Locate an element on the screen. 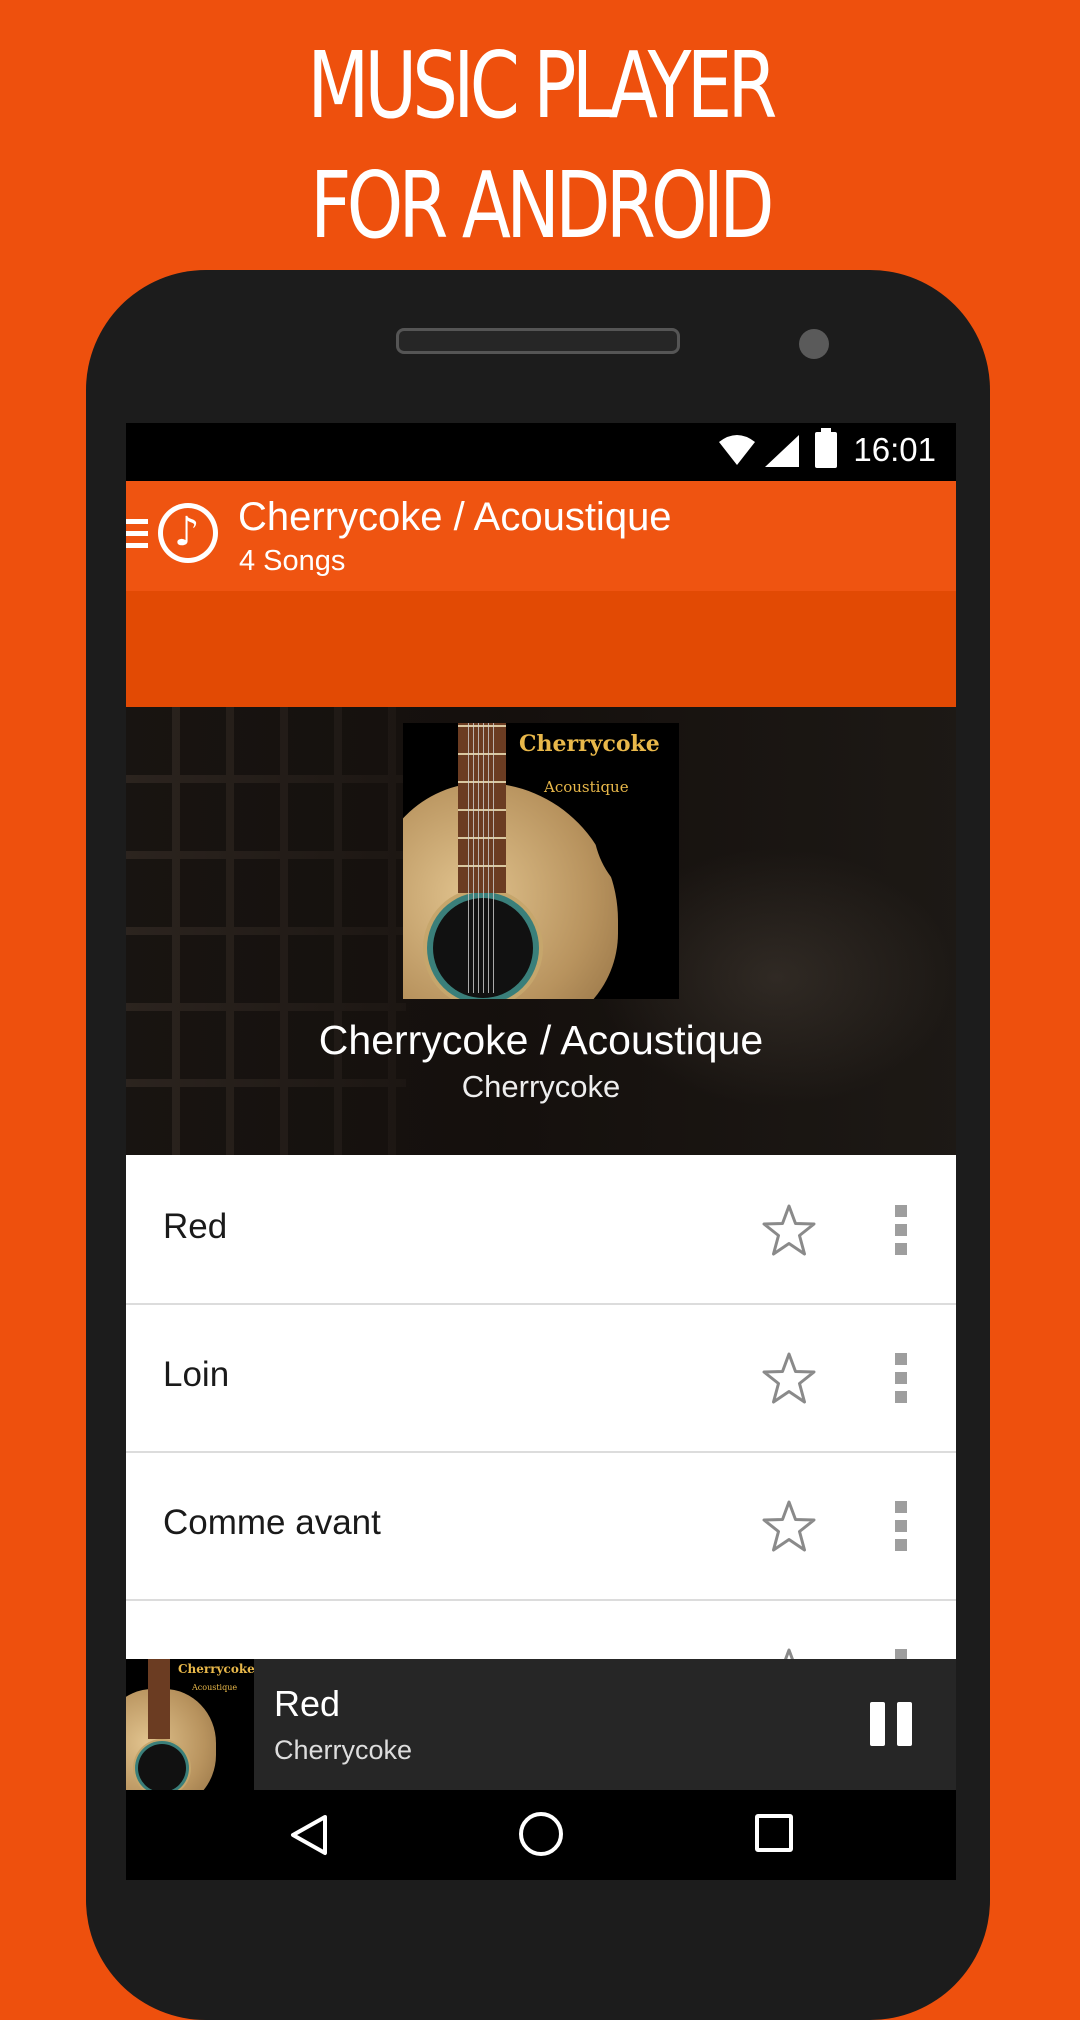  home-icon is located at coordinates (541, 1834).